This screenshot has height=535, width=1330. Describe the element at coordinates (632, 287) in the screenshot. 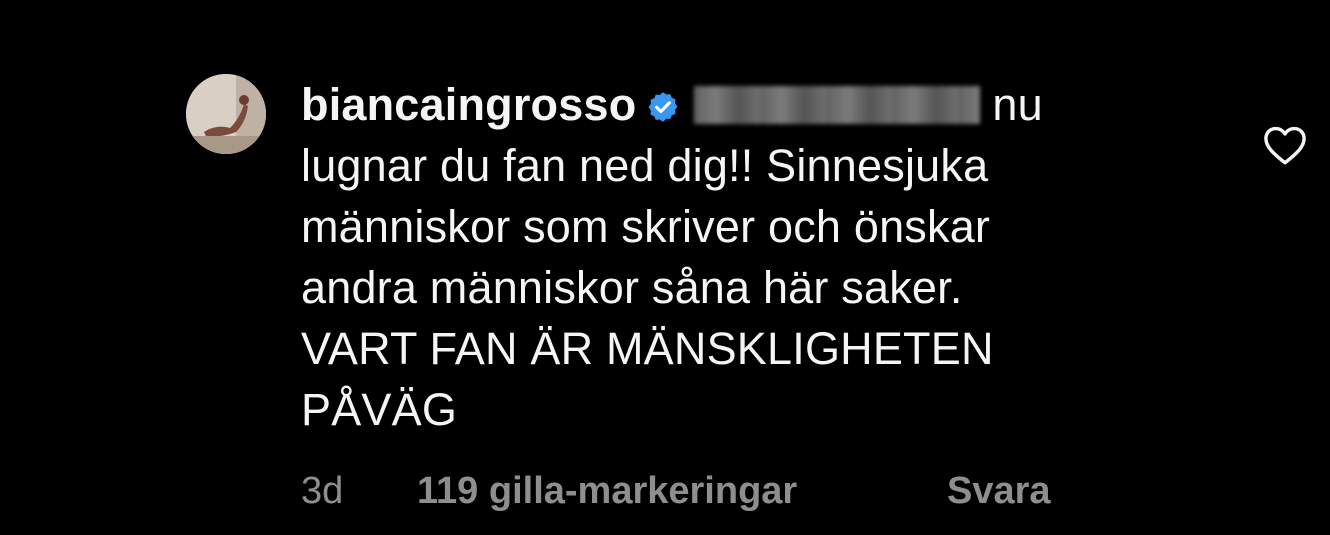

I see `comment-line-4: andra människor såna här saker.` at that location.